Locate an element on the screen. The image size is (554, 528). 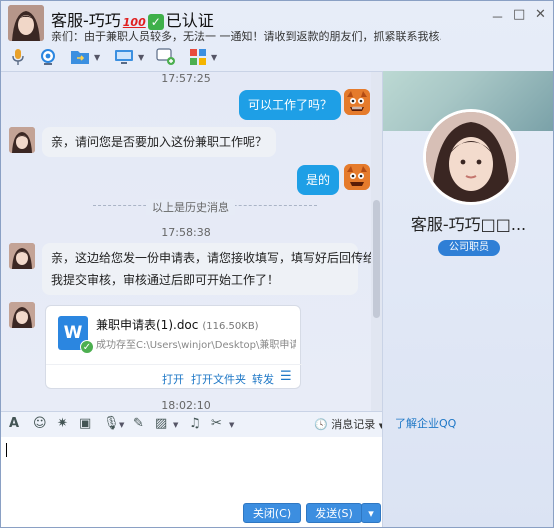
image-icon: ▨ is located at coordinates (161, 423).